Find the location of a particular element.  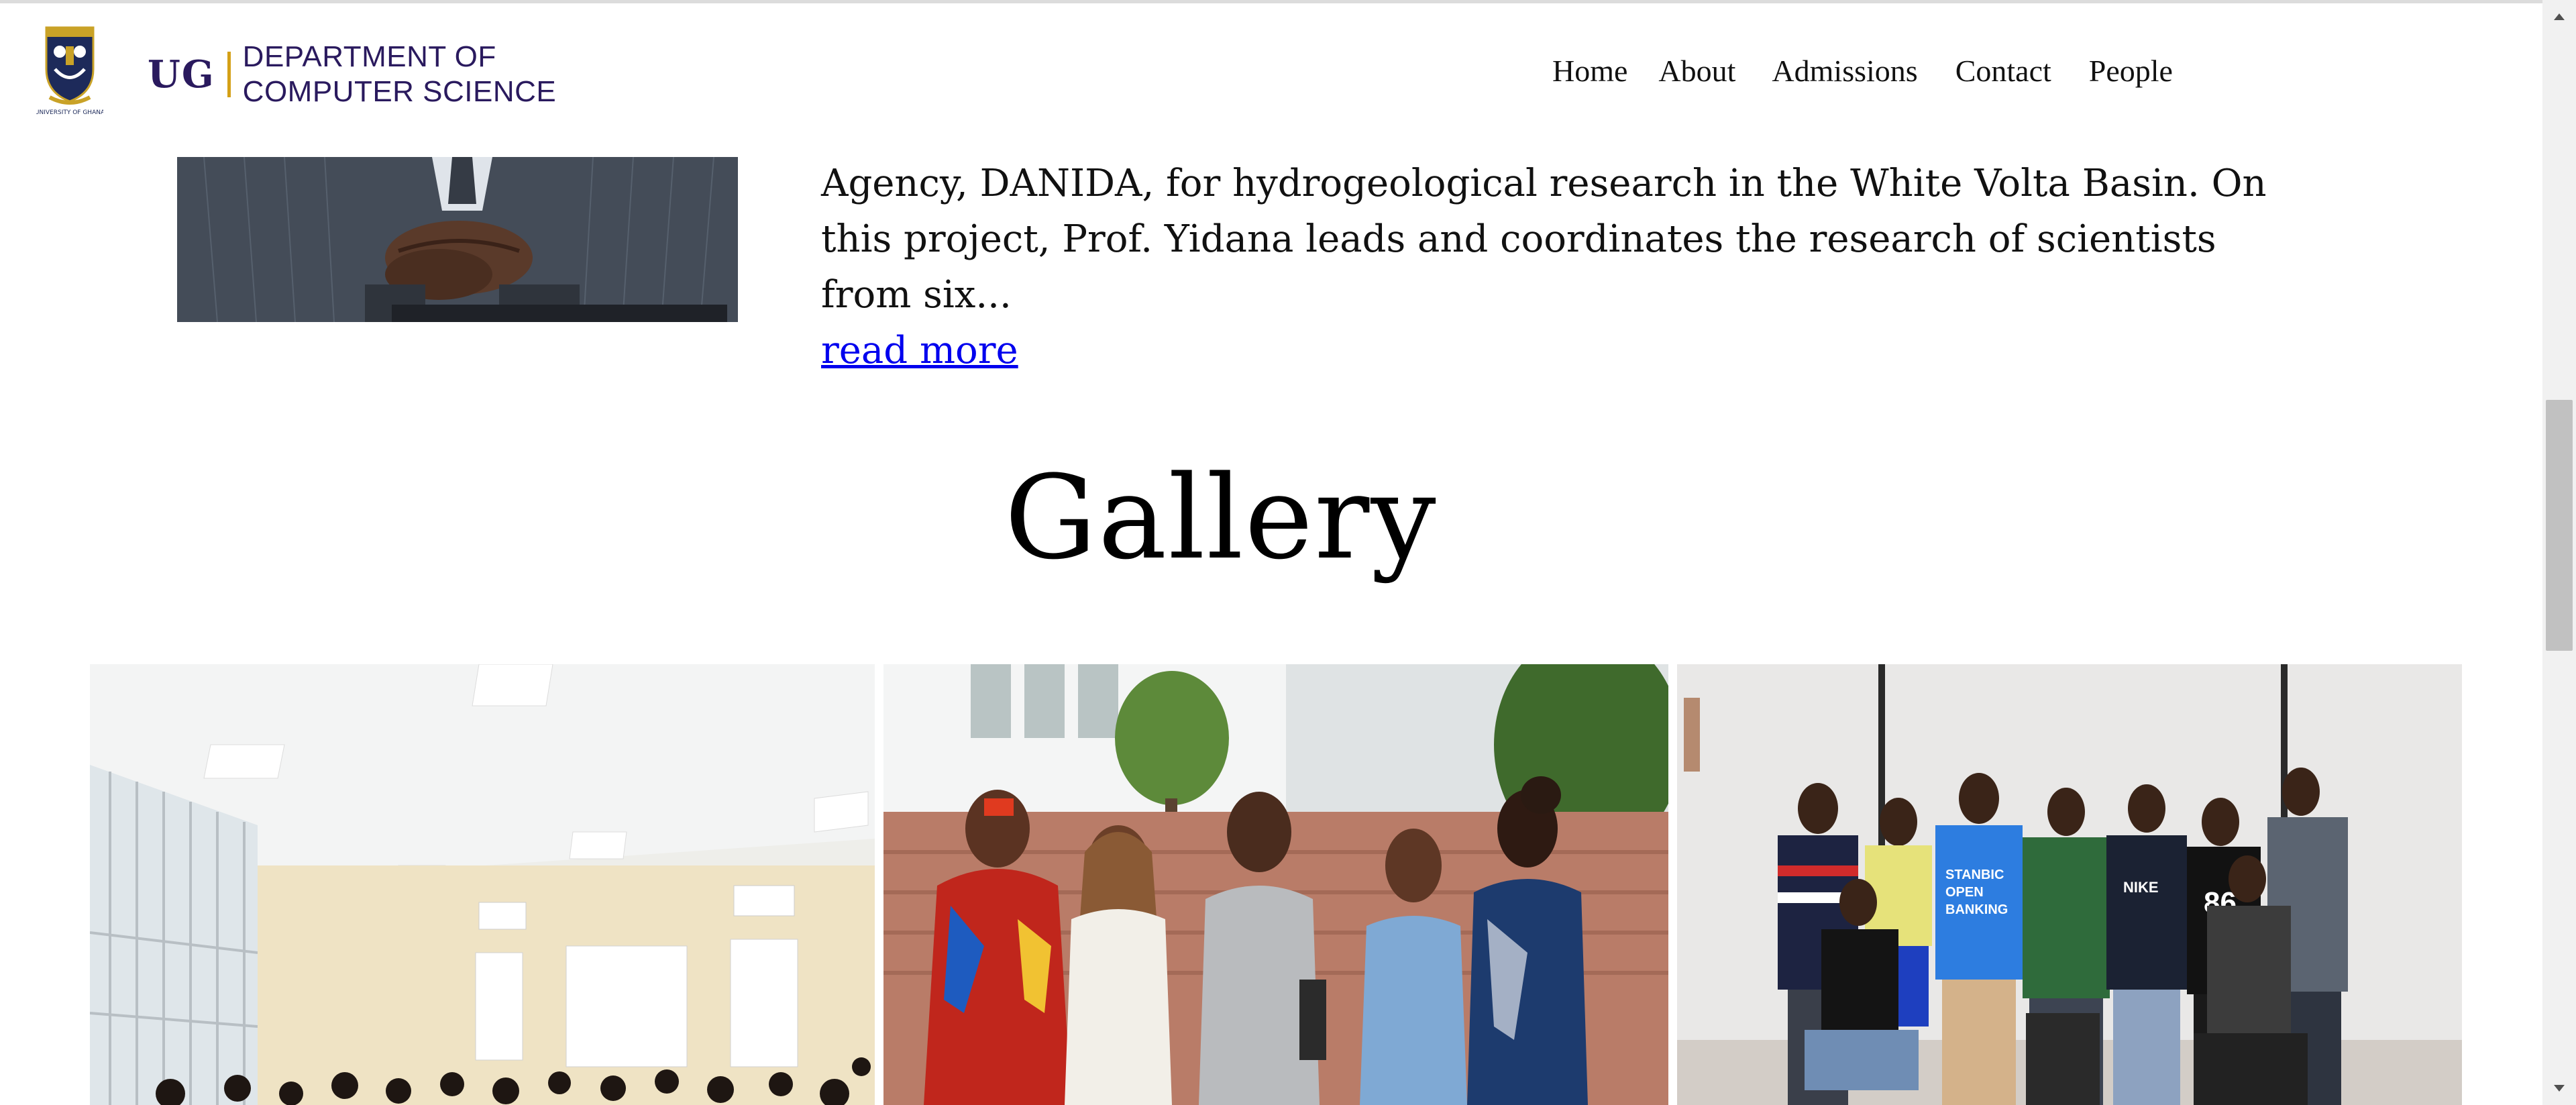

nav-people: People is located at coordinates (2131, 71).